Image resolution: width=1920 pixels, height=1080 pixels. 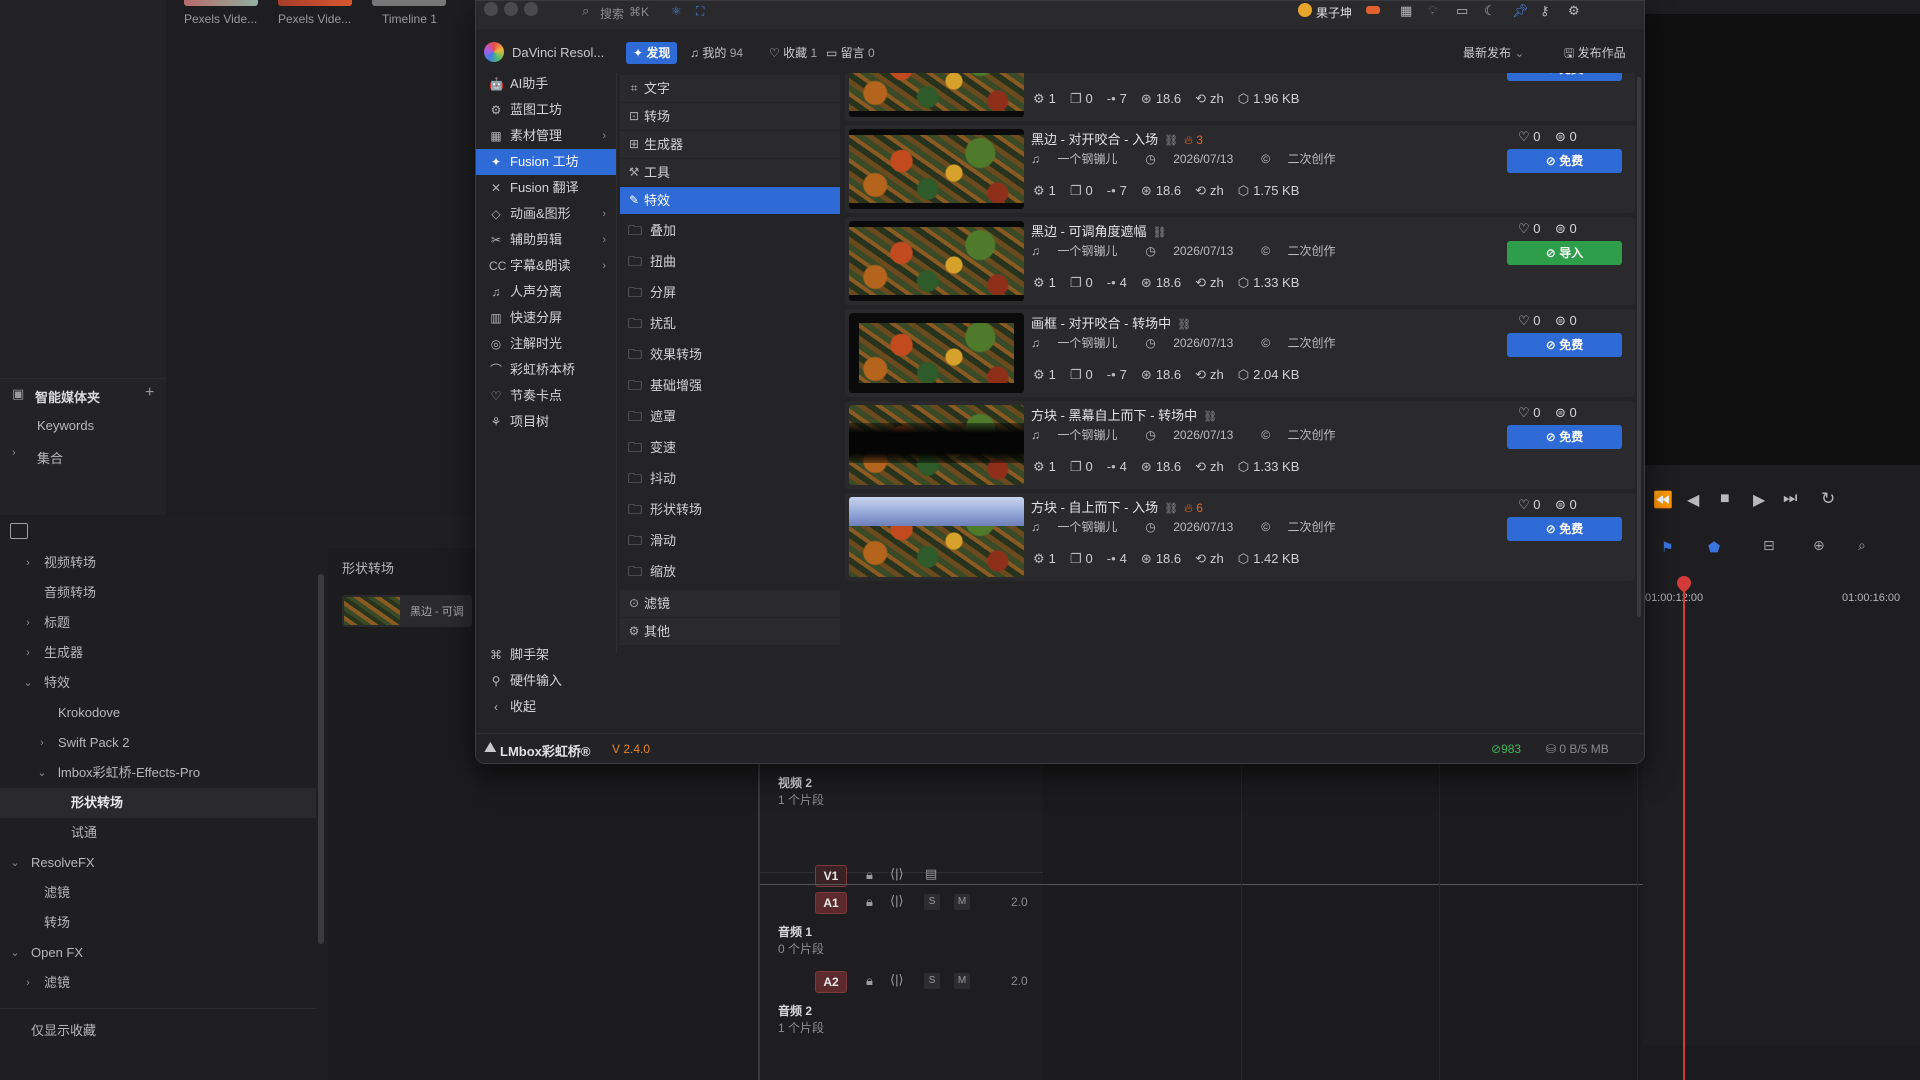 What do you see at coordinates (1725, 499) in the screenshot?
I see `stop-icon: ■` at bounding box center [1725, 499].